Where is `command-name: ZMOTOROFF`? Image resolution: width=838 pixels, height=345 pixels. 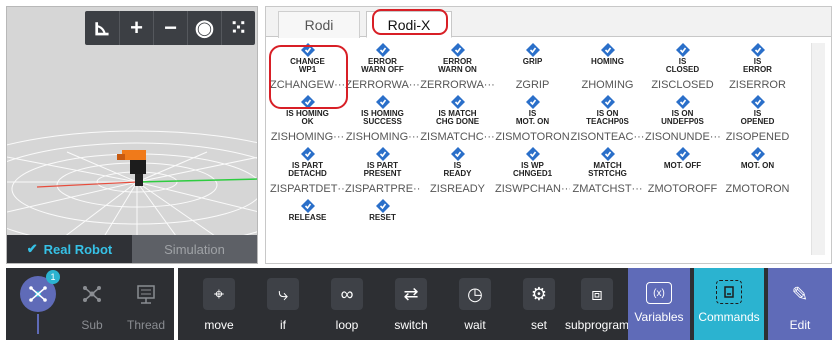 command-name: ZMOTOROFF is located at coordinates (682, 189).